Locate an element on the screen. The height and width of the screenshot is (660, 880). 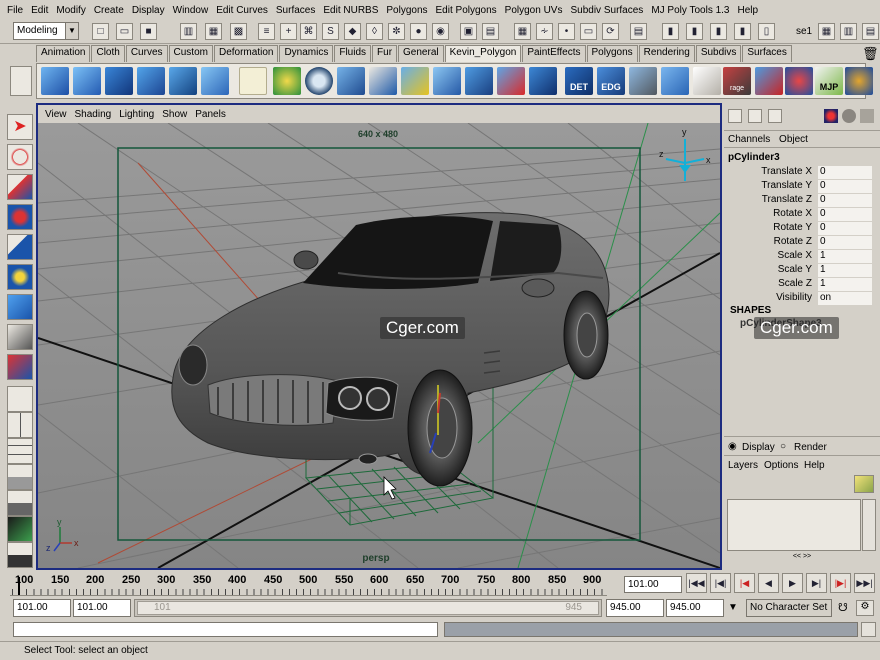
menu-modify: Modify is located at coordinates (70, 10).